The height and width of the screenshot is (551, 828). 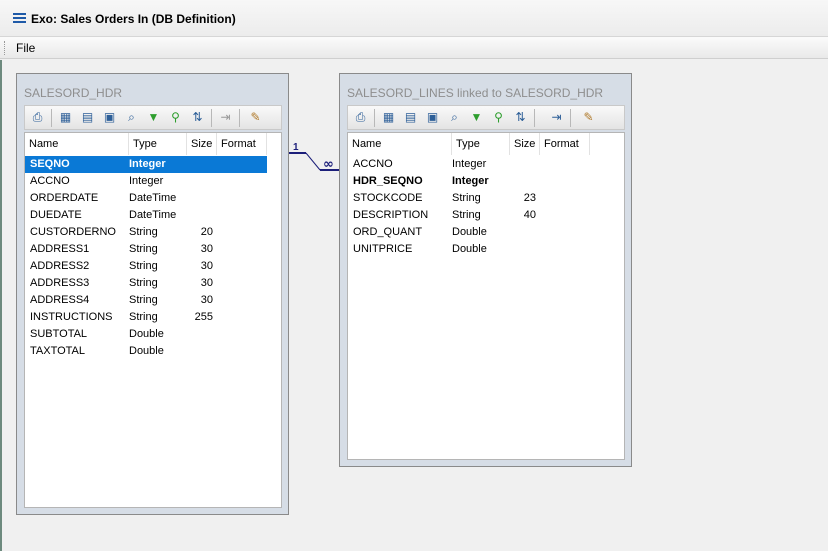 I want to click on title-bar: Exo: Sales Orders In (DB Definition), so click(x=414, y=18).